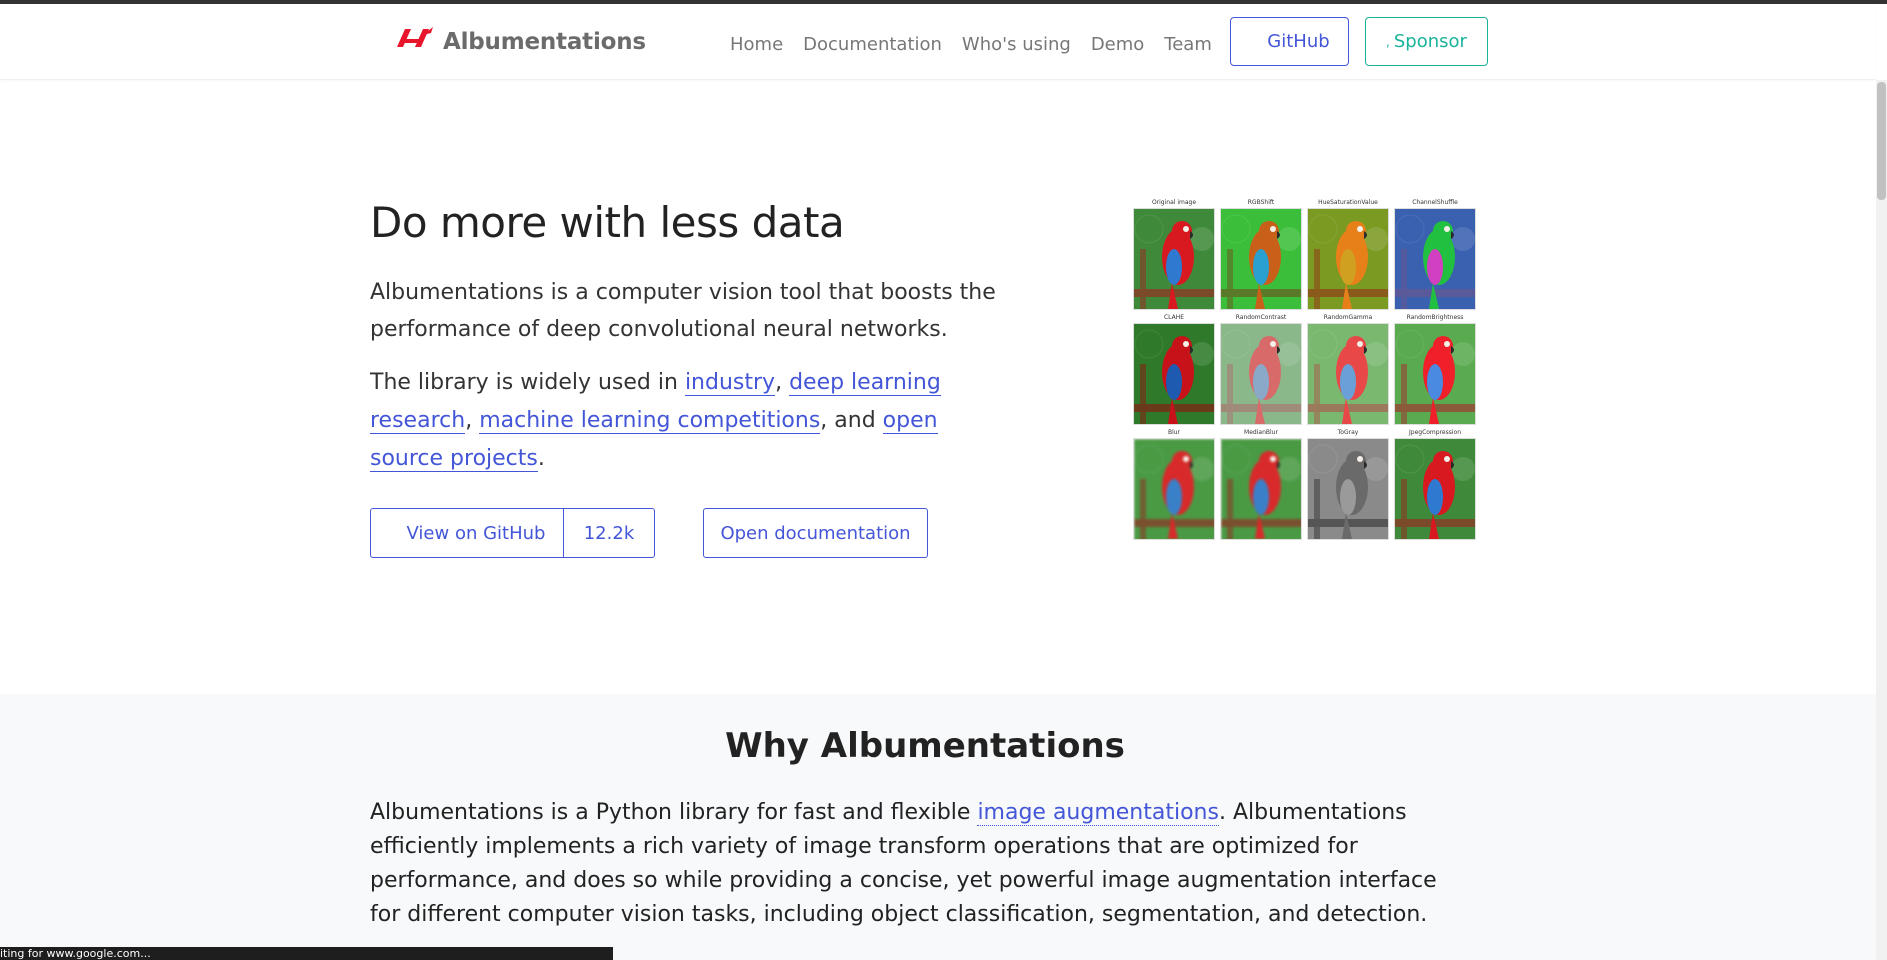  I want to click on augmentation-example: RandomGamma, so click(1348, 369).